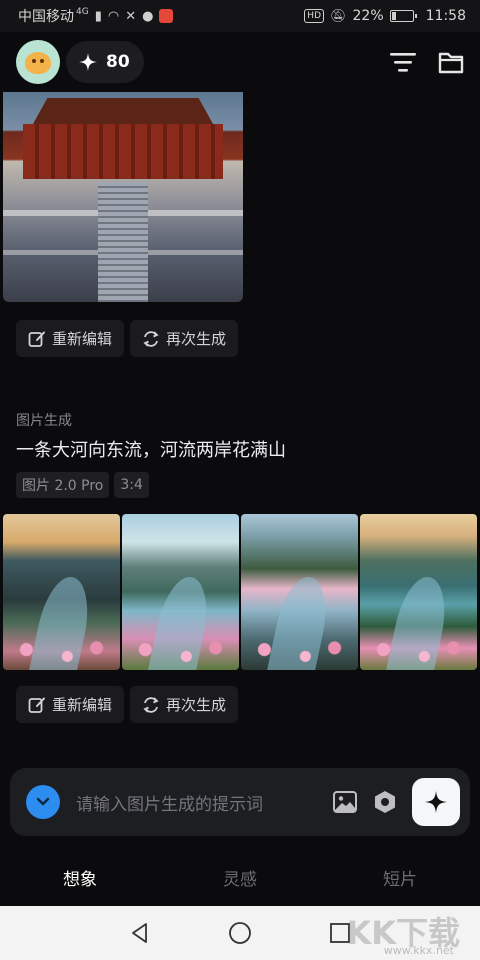 This screenshot has width=480, height=960. I want to click on prompt-text: 一条大河向东流，河流两岸花满山, so click(151, 450).